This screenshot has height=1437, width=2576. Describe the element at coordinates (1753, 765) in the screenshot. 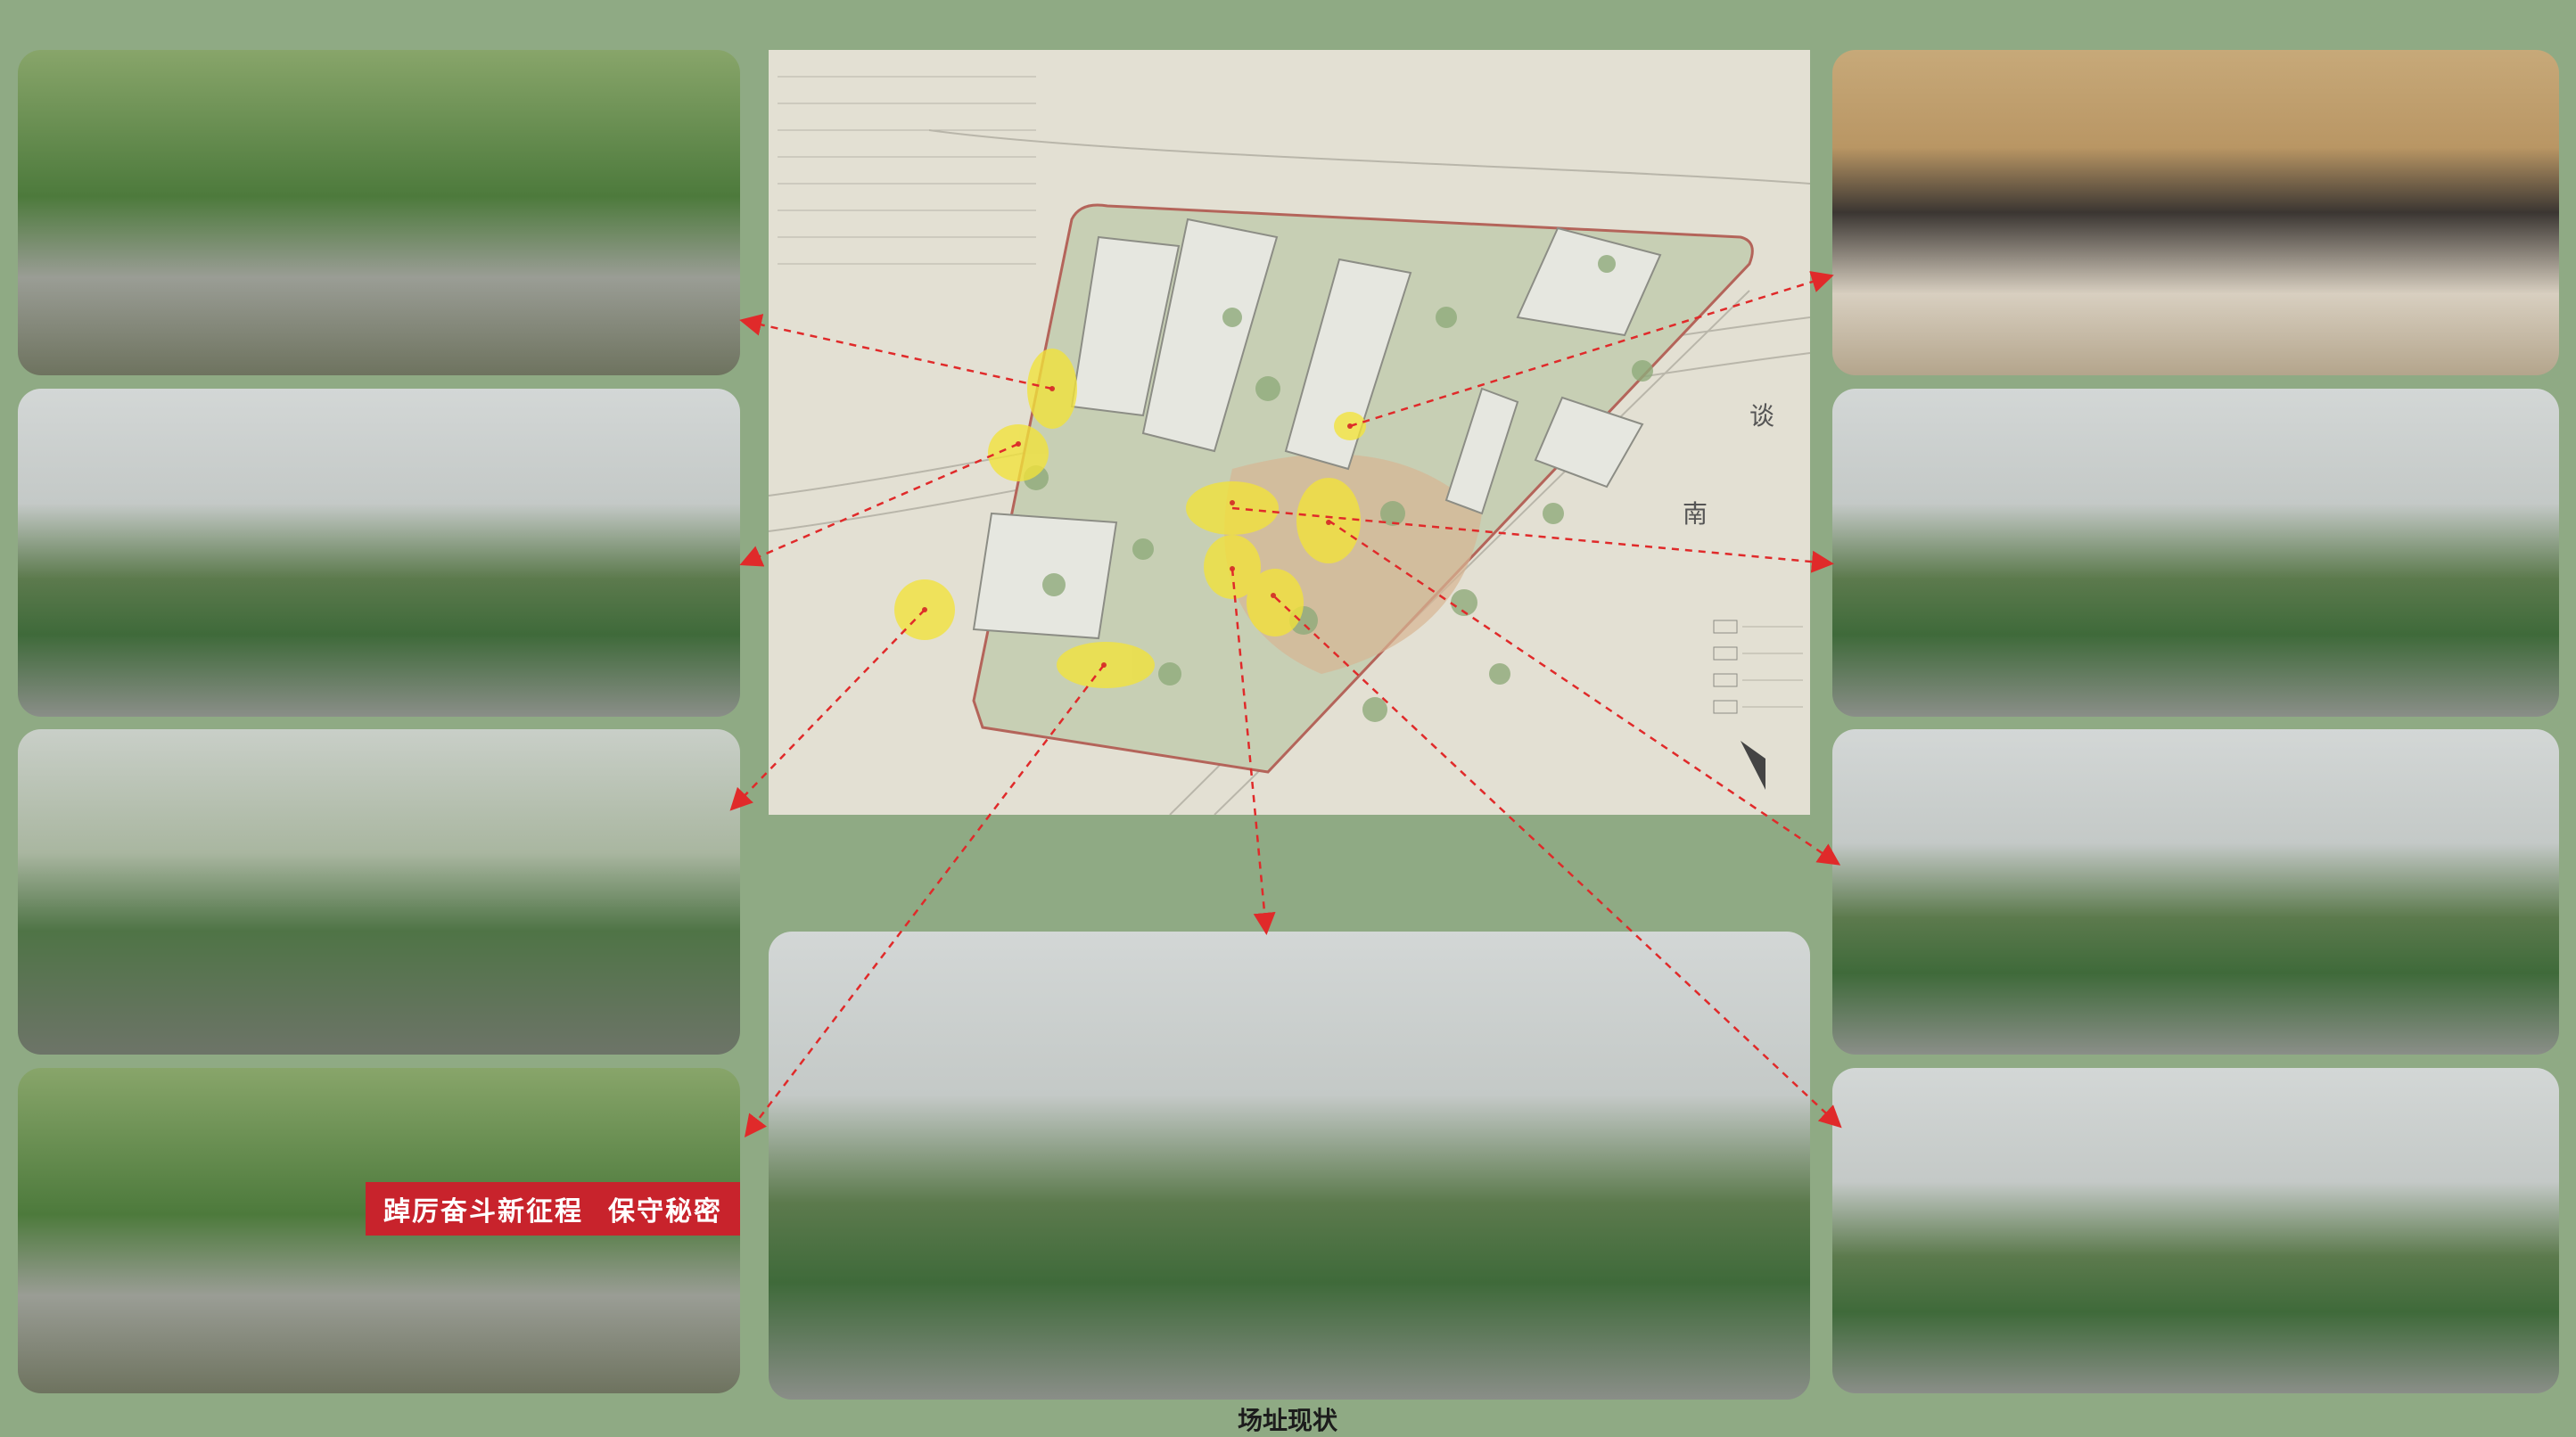

I see `north-arrow` at that location.